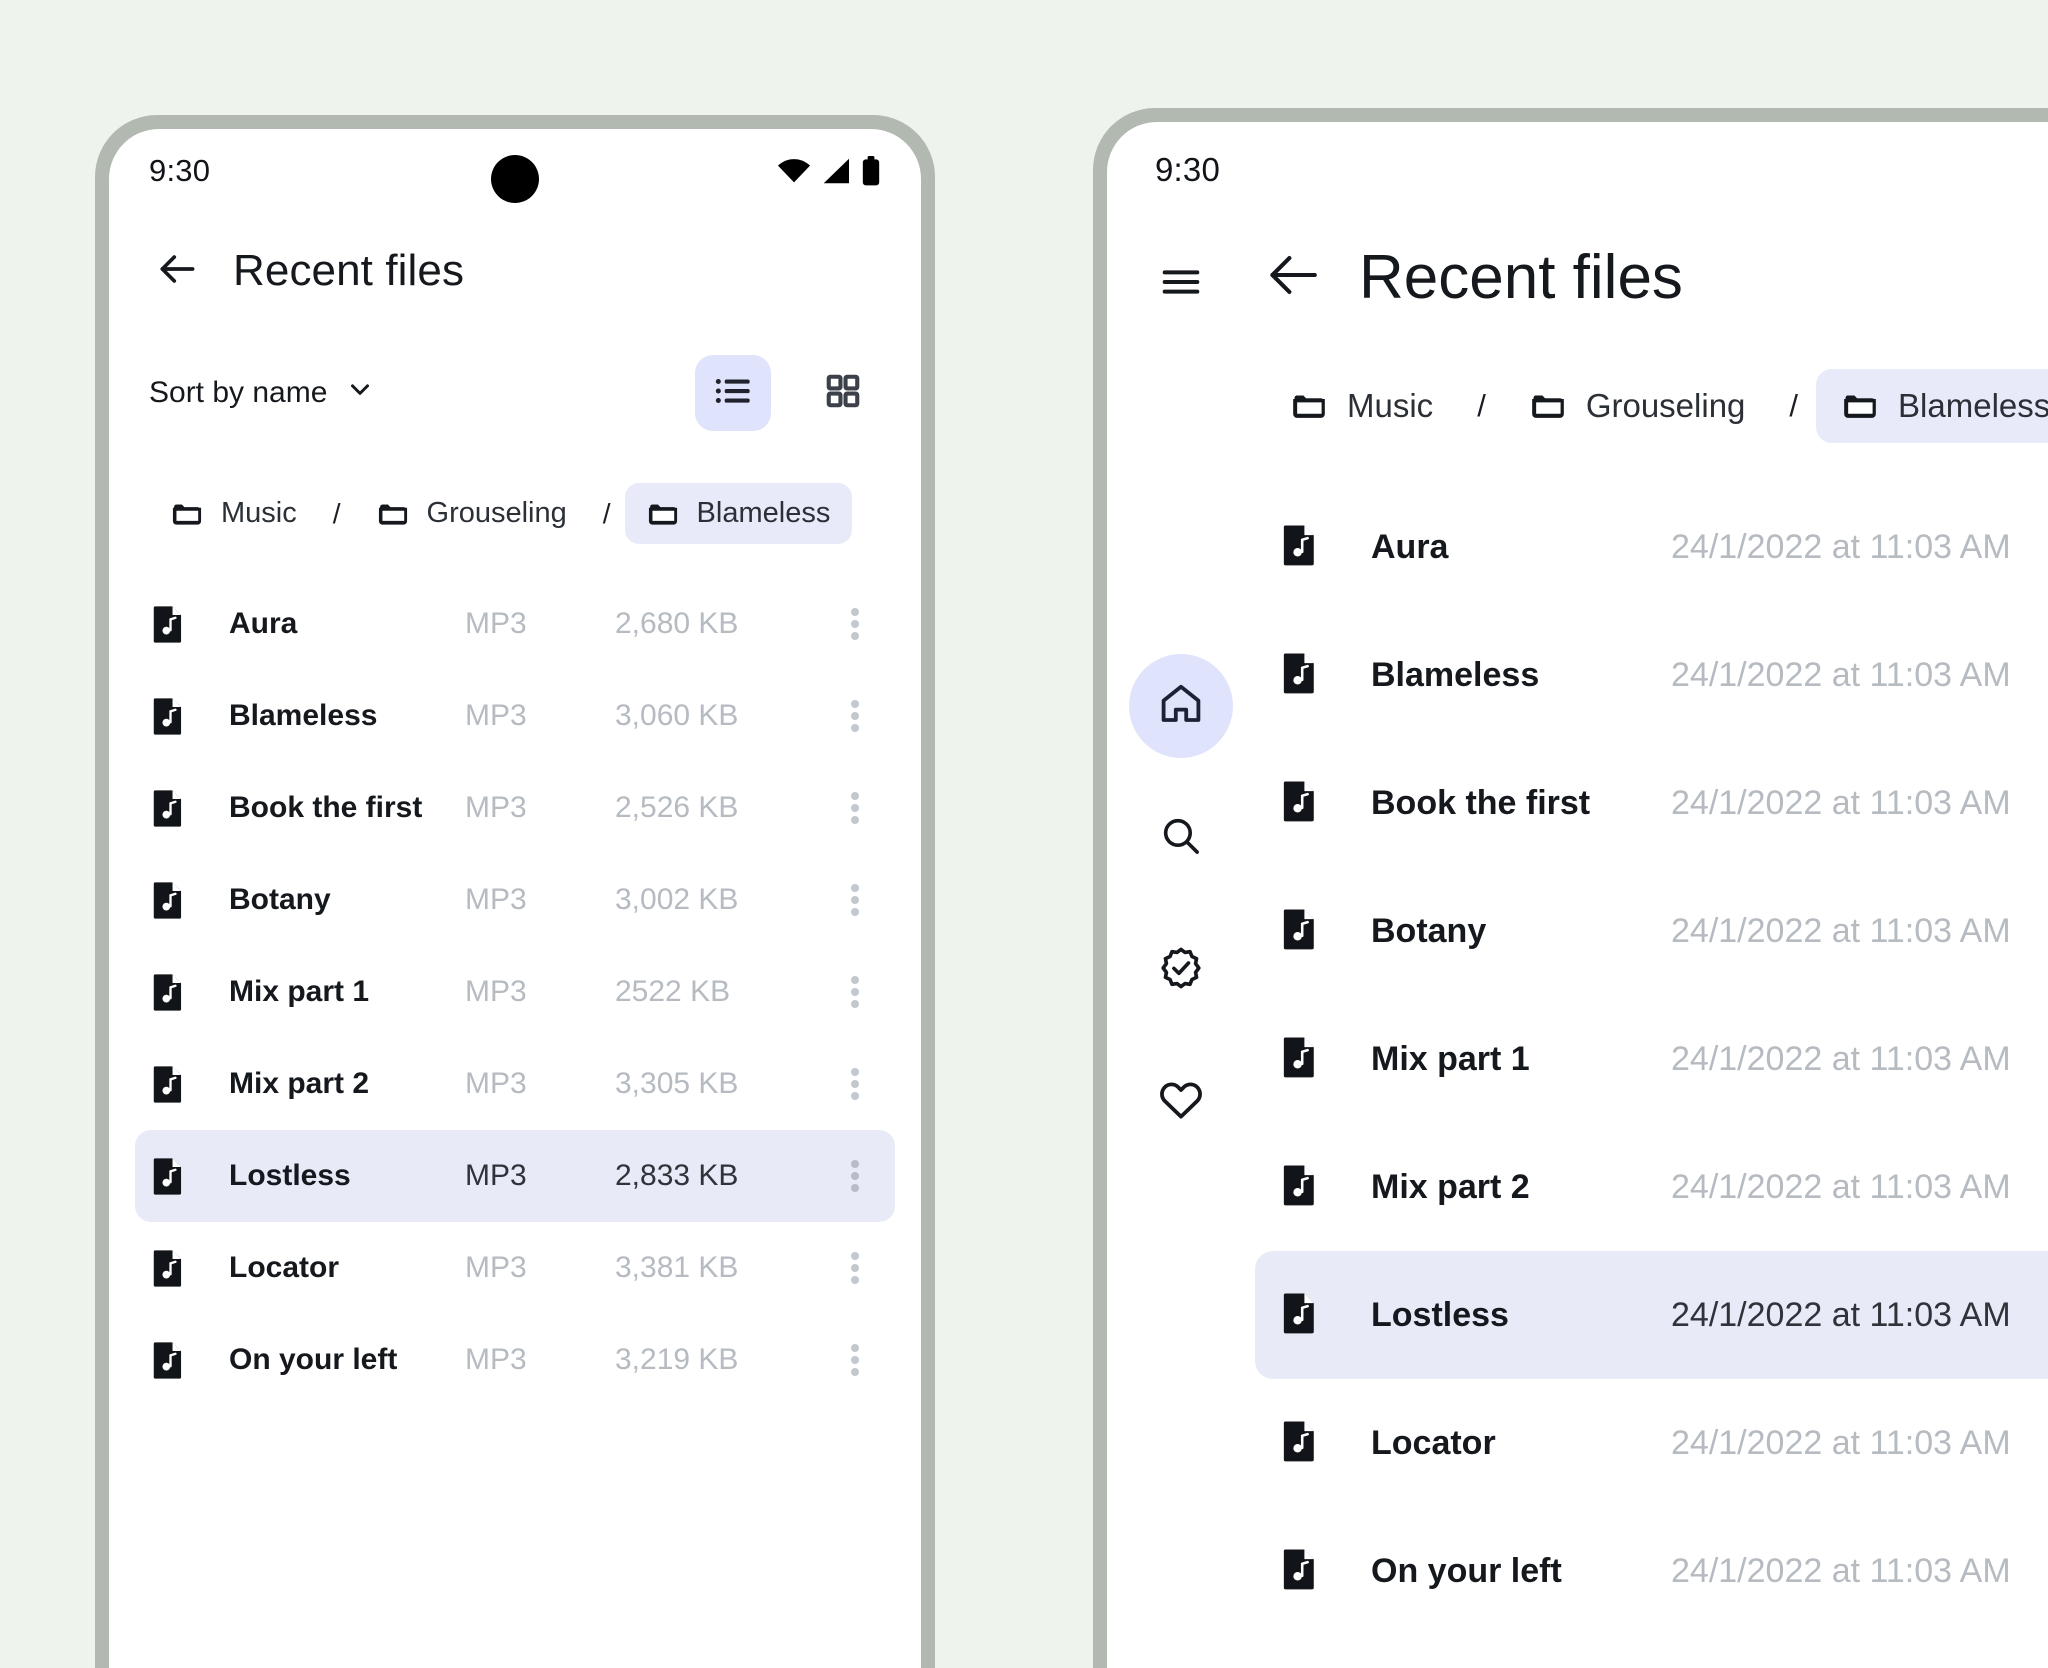 The image size is (2048, 1668). What do you see at coordinates (677, 1359) in the screenshot?
I see `file-size: 3,219 KB` at bounding box center [677, 1359].